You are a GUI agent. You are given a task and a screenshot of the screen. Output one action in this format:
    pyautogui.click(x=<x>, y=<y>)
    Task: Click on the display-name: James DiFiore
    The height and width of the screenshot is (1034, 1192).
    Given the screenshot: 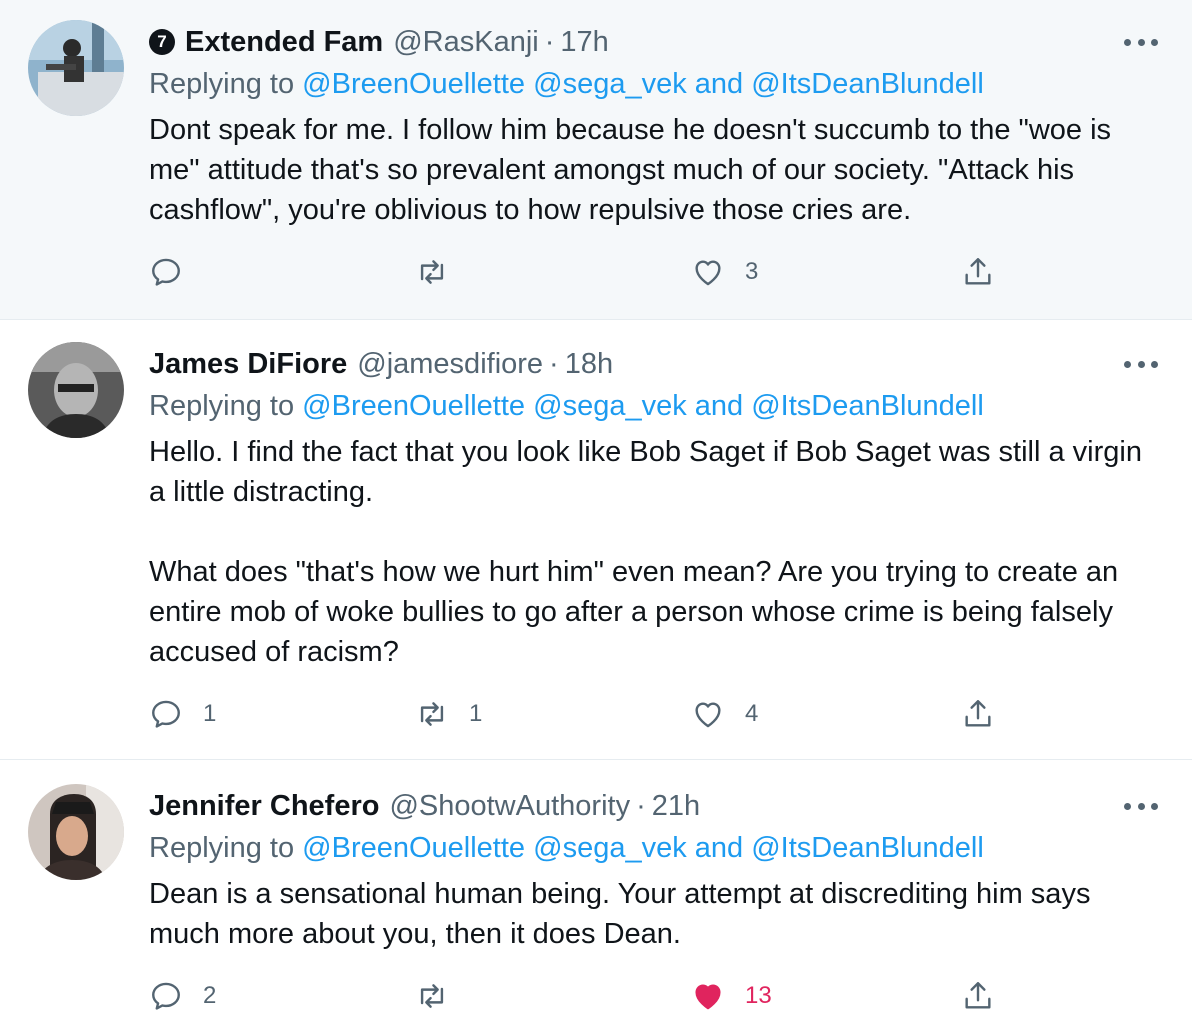 What is the action you would take?
    pyautogui.click(x=248, y=364)
    